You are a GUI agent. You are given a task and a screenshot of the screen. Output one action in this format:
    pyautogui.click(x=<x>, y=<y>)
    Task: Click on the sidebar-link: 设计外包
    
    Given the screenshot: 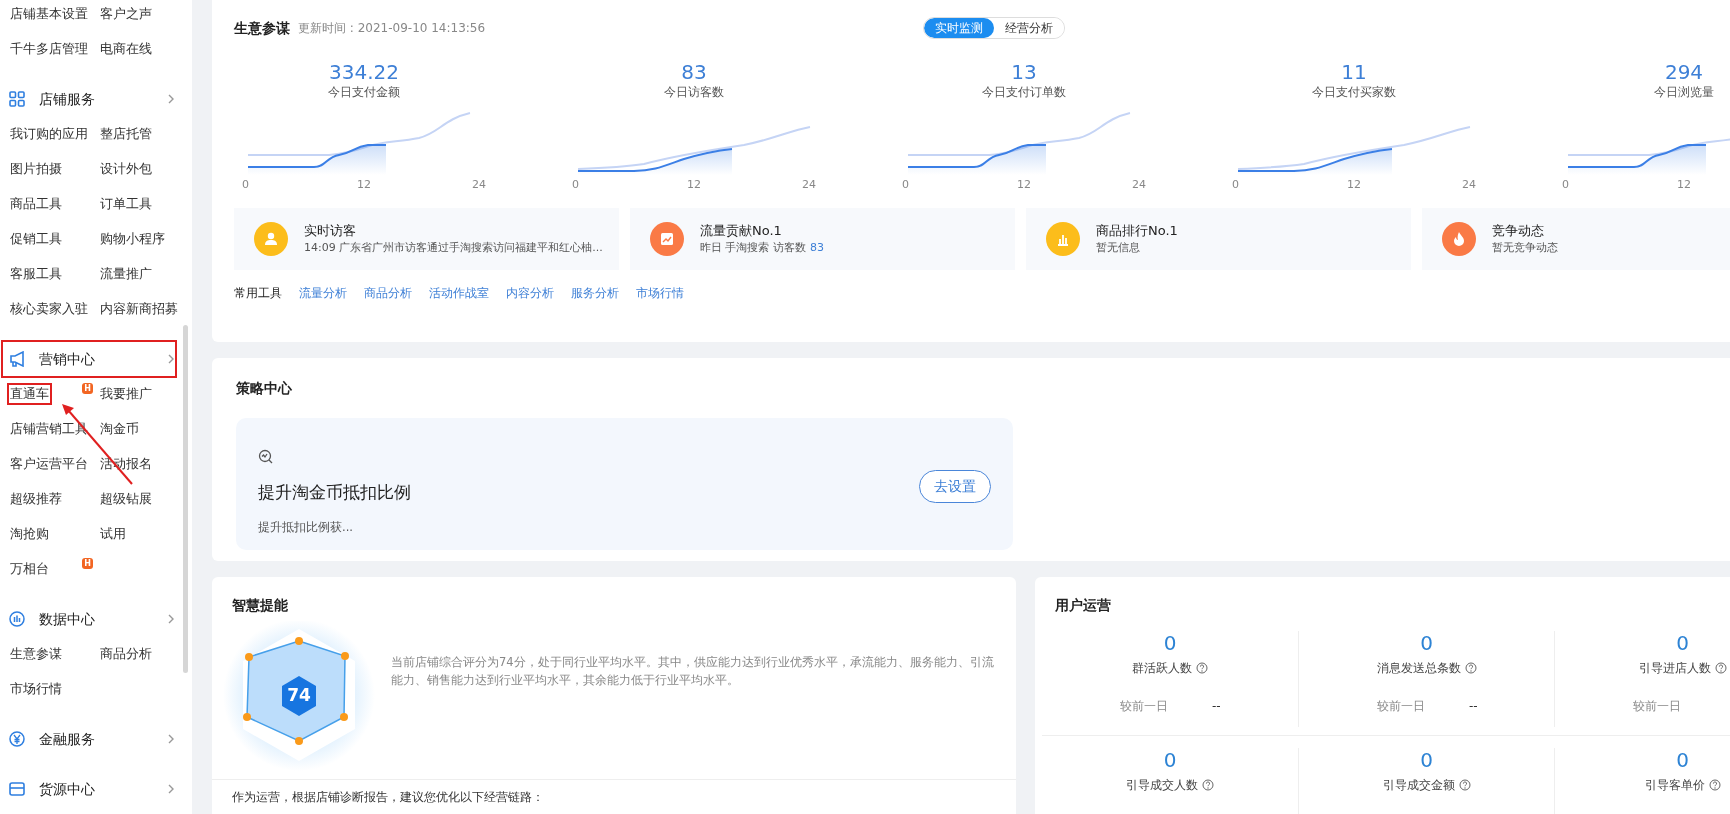 What is the action you would take?
    pyautogui.click(x=126, y=169)
    